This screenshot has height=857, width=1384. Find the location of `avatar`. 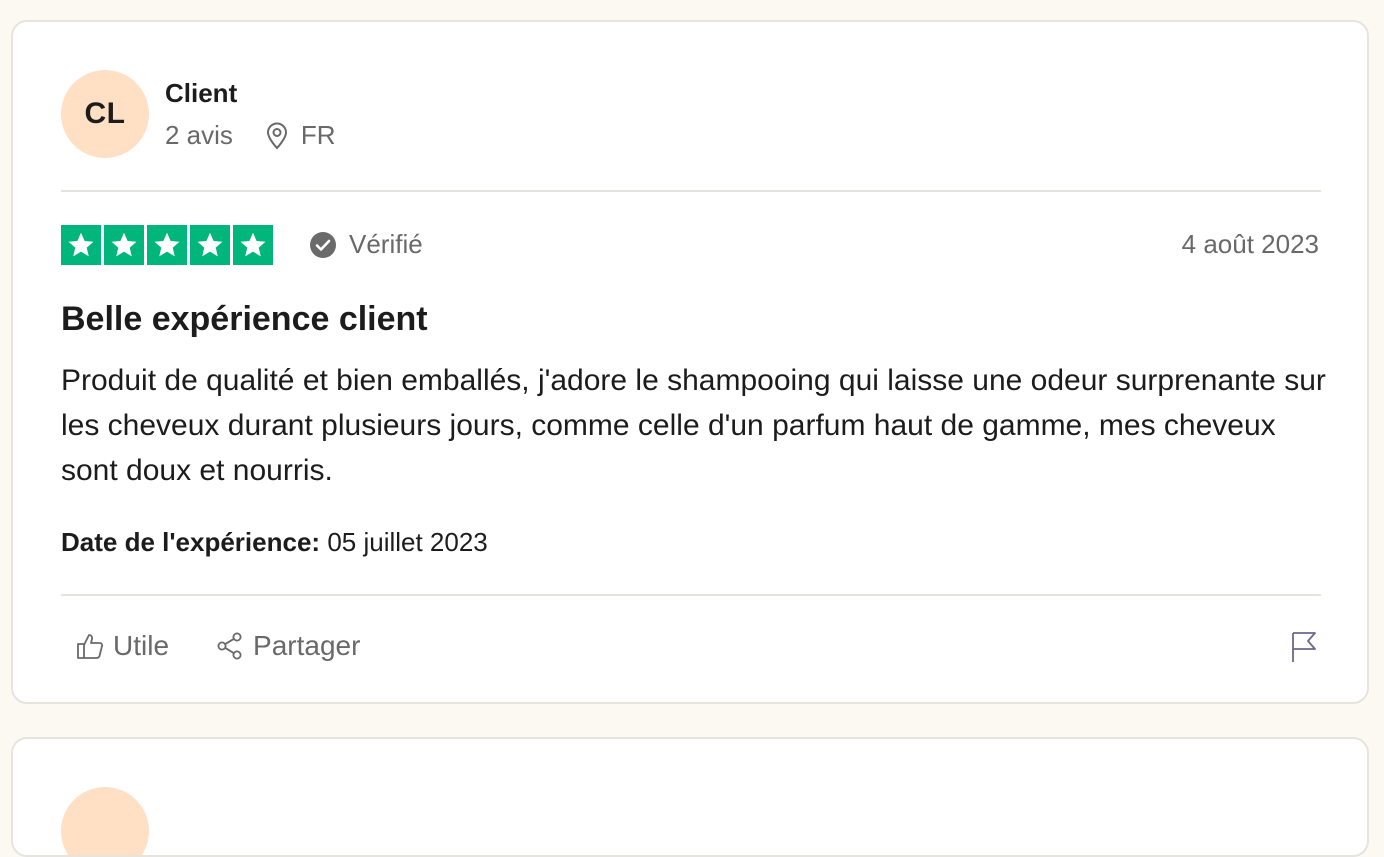

avatar is located at coordinates (105, 821).